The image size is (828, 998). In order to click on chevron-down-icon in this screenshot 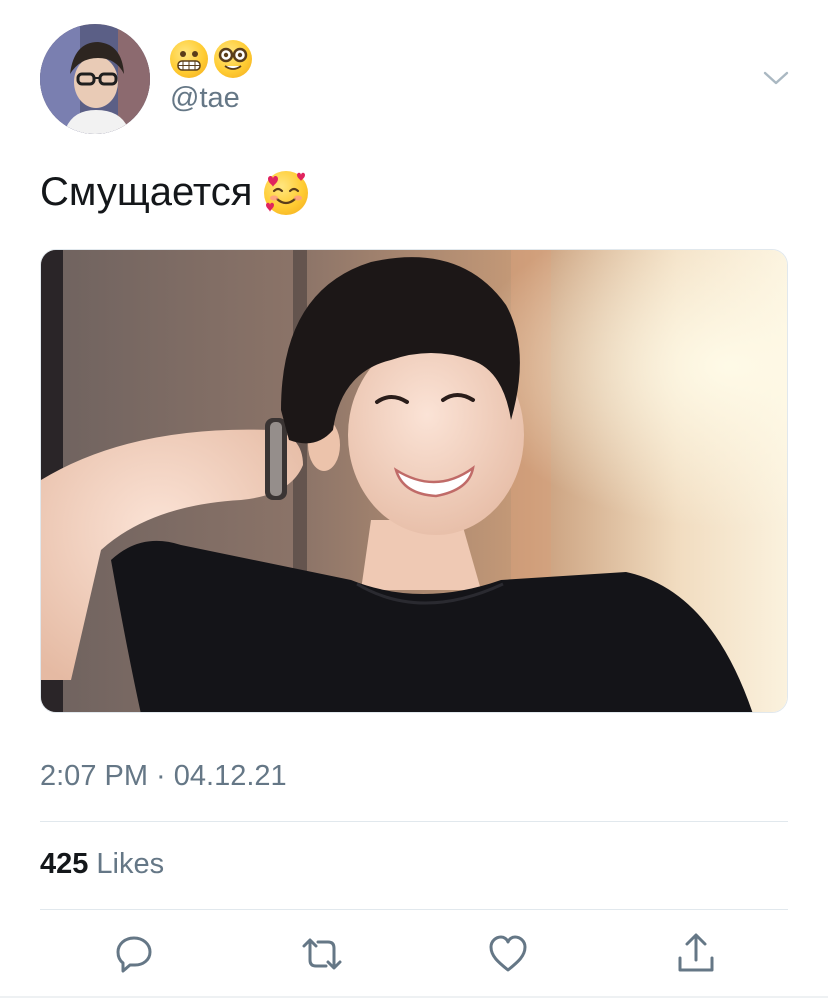, I will do `click(776, 78)`.